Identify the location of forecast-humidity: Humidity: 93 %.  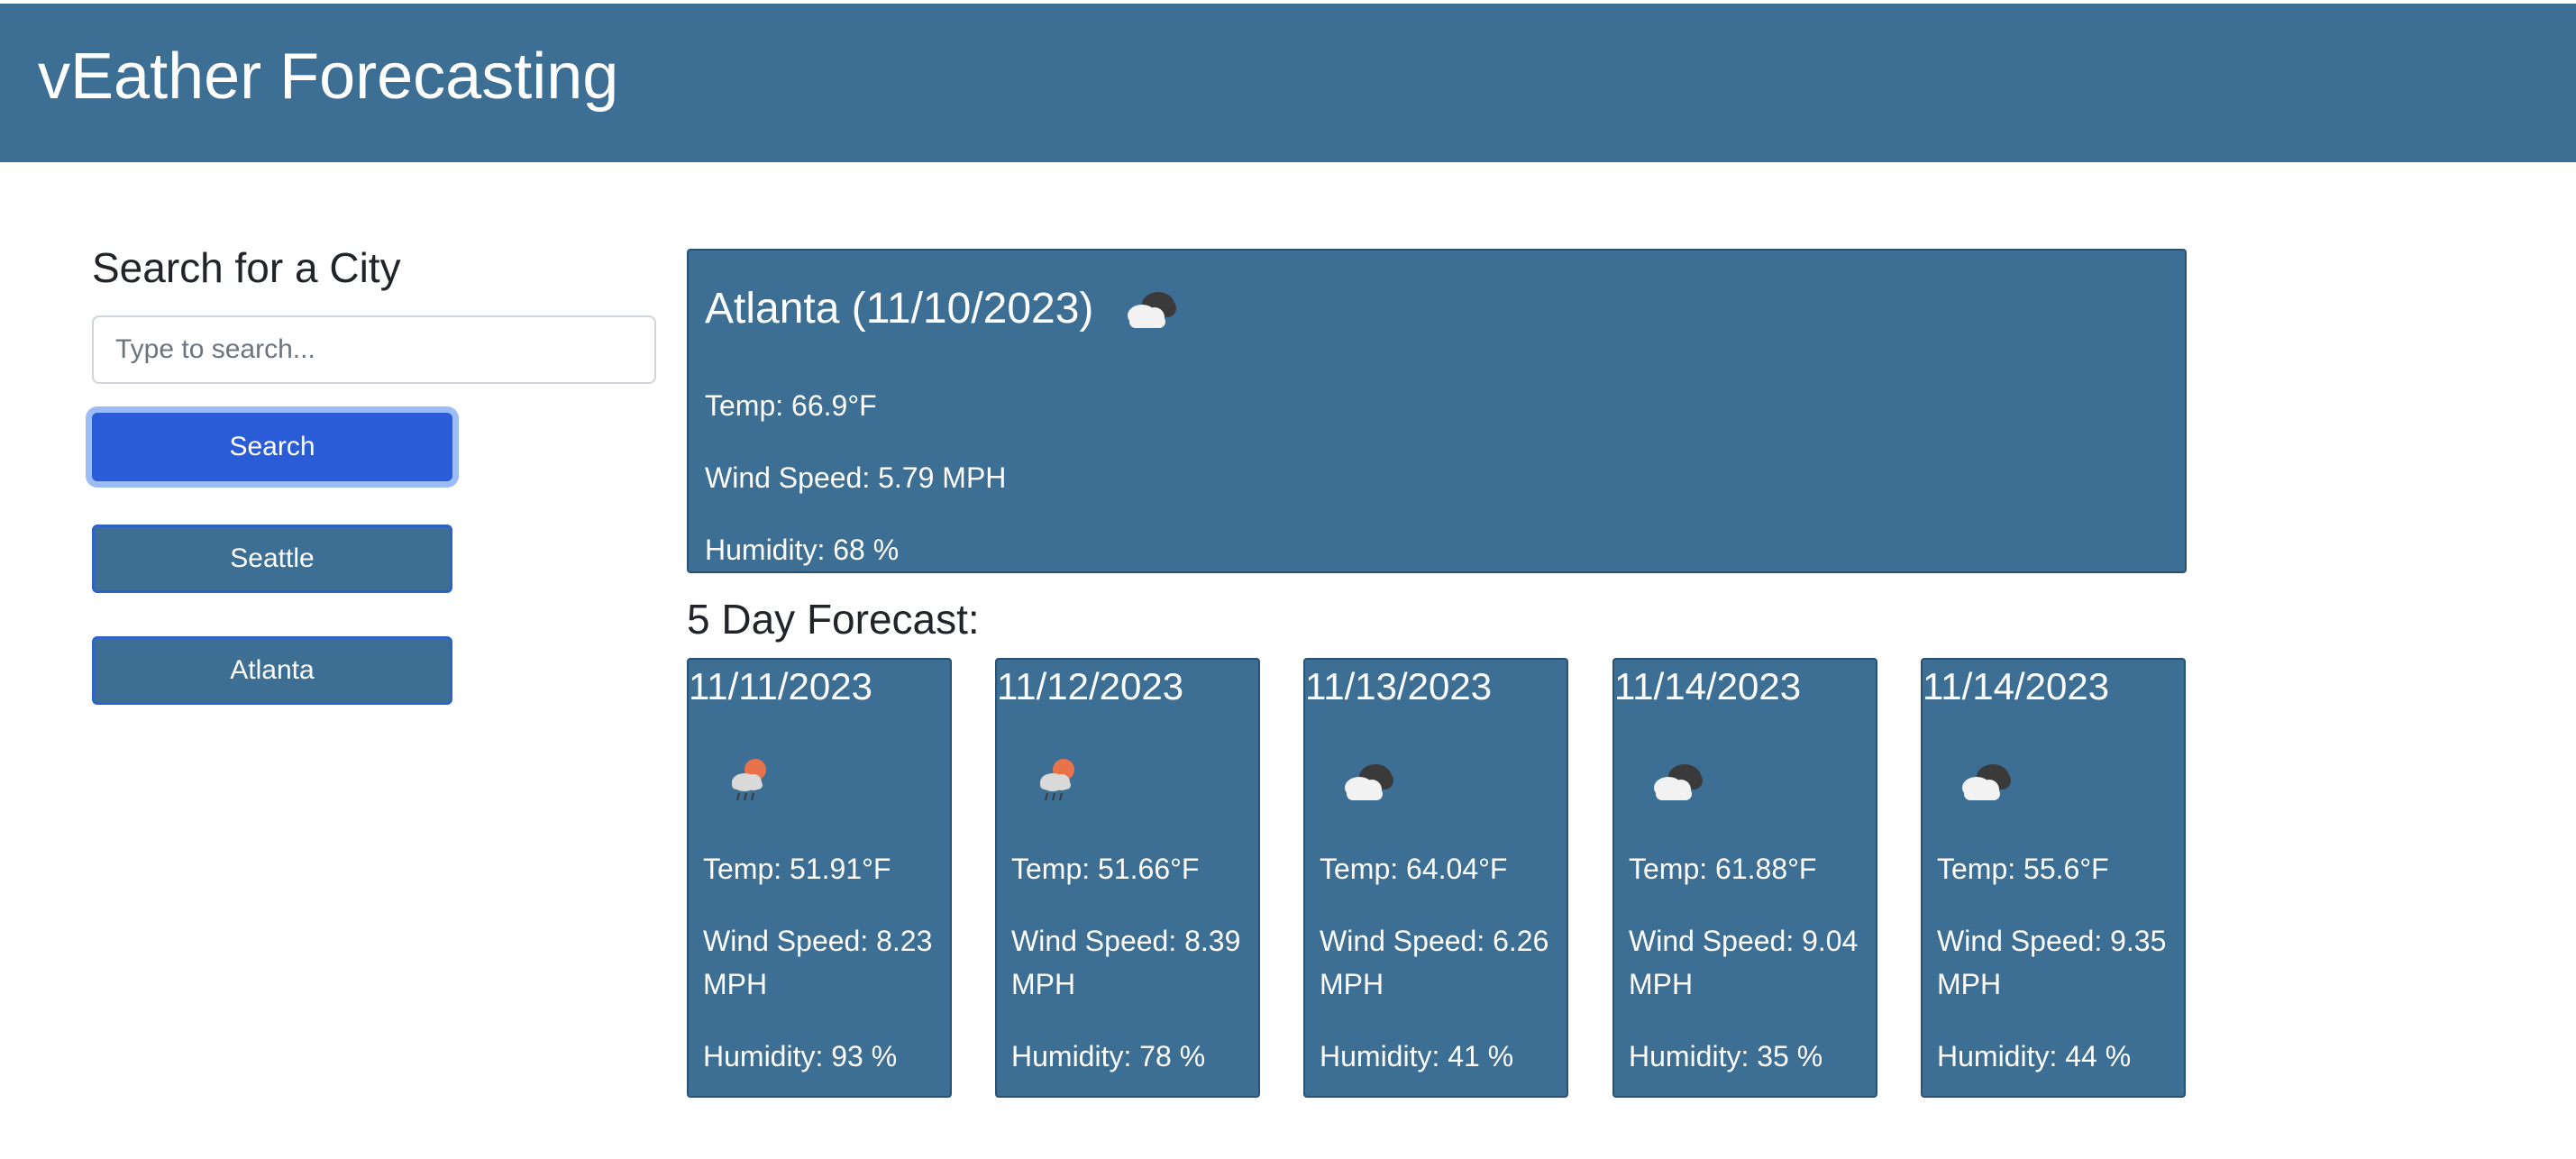
(800, 1056).